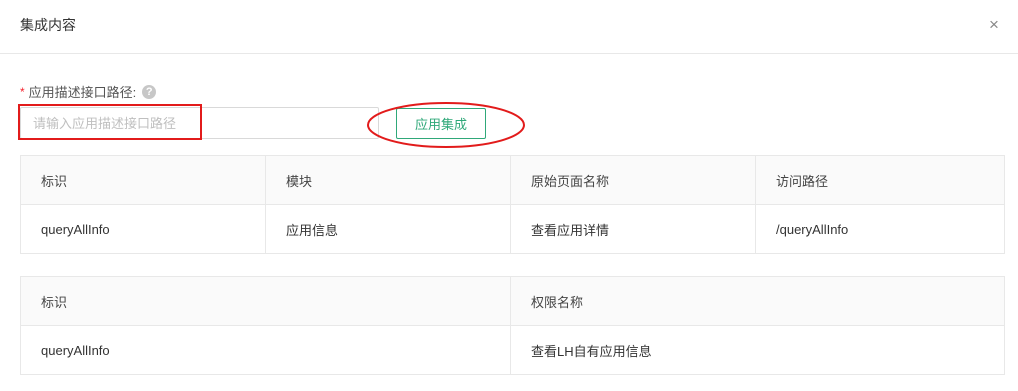 The width and height of the screenshot is (1018, 391). I want to click on api-path-label: * 应用描述接口路径: ?, so click(88, 91).